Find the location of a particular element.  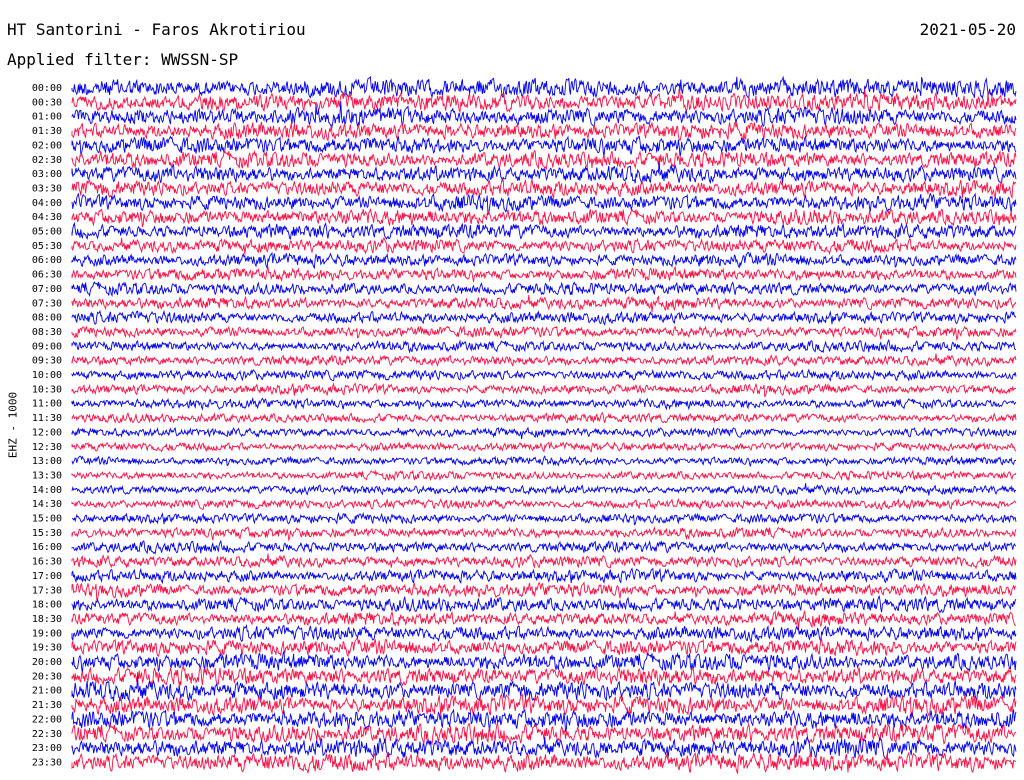

row-time-label: 20:00 is located at coordinates (47, 662).